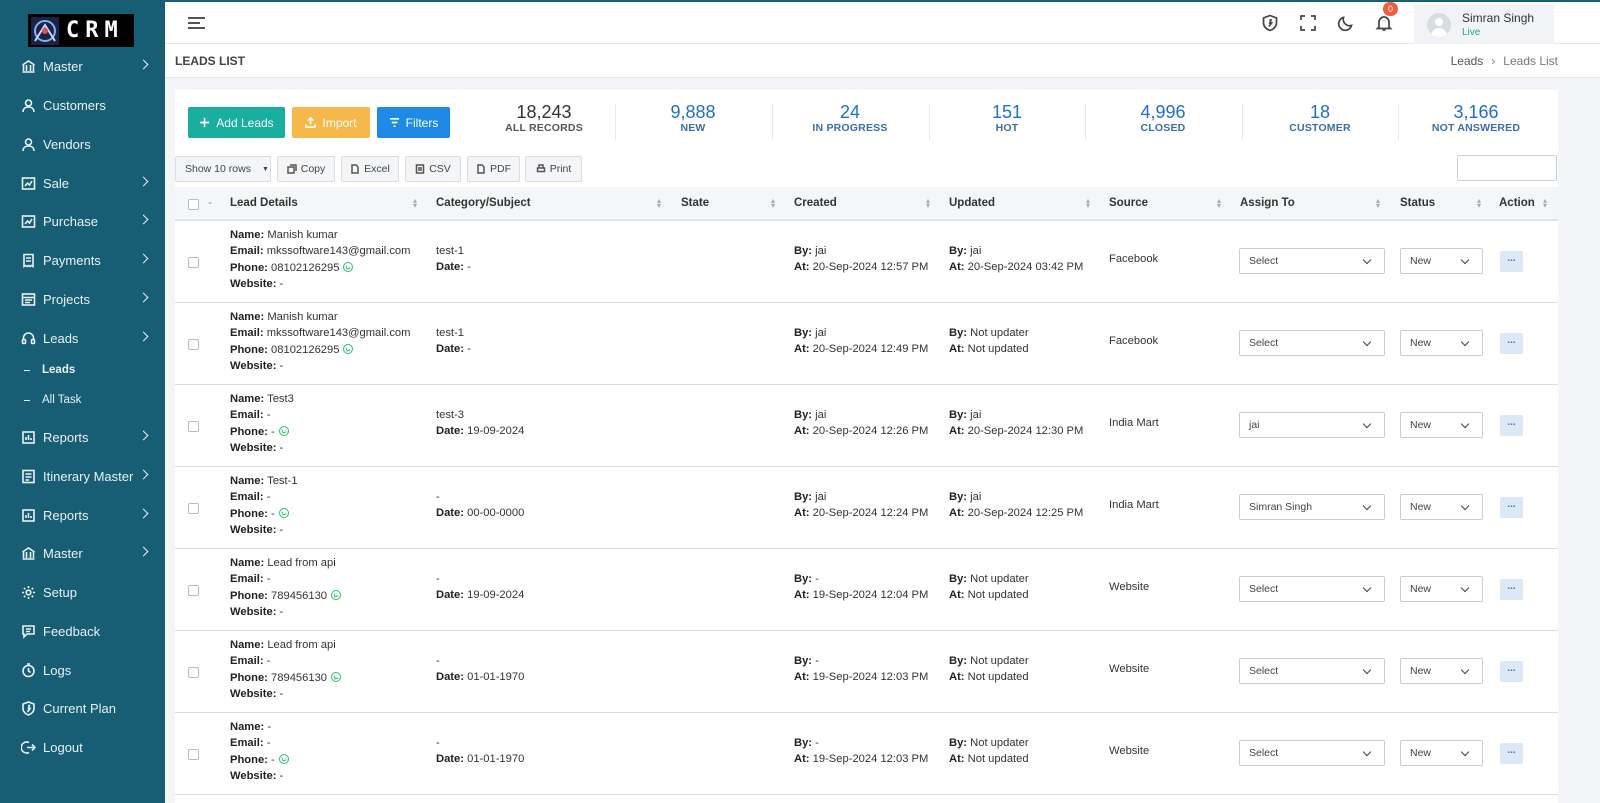 This screenshot has width=1600, height=803. What do you see at coordinates (82, 747) in the screenshot?
I see `sidebar-item-logout: Logout` at bounding box center [82, 747].